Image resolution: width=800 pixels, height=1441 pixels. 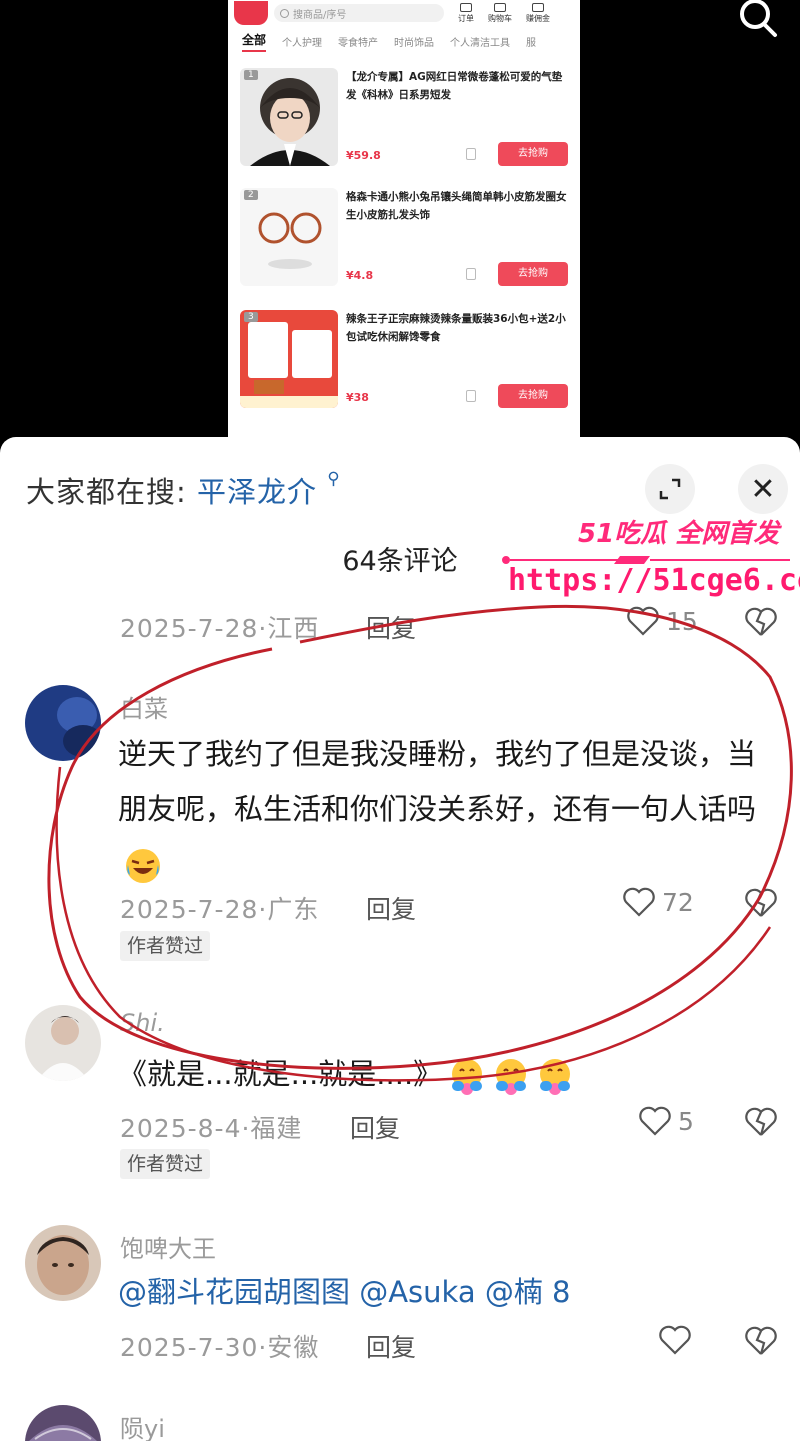 I want to click on like-count: 5, so click(x=686, y=1121).